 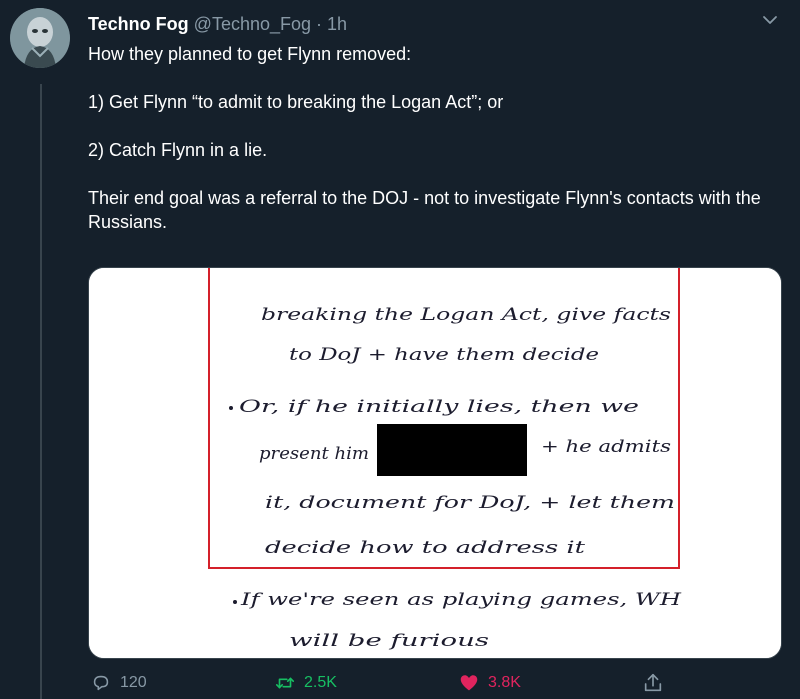 What do you see at coordinates (425, 548) in the screenshot?
I see `note-line: decide how to address it` at bounding box center [425, 548].